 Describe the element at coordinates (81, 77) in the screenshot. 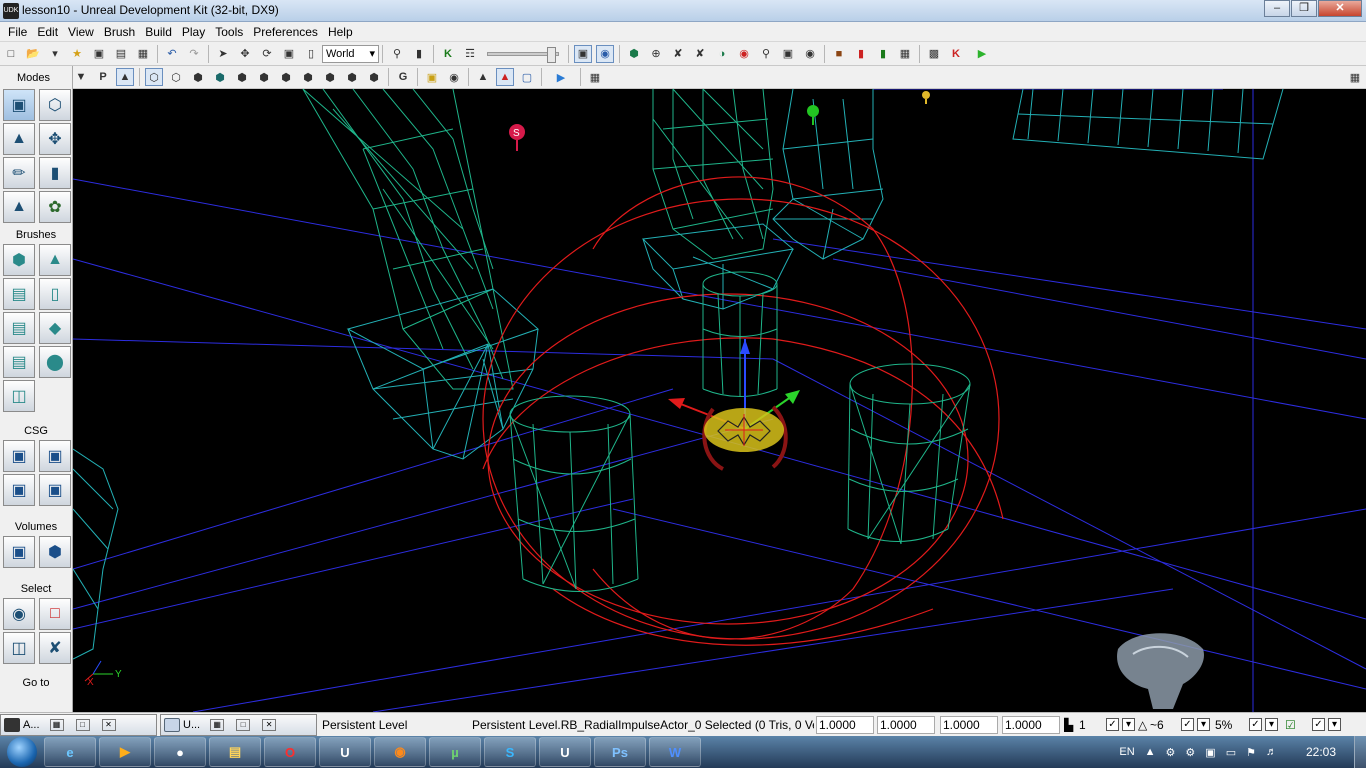

I see `chevron-down-icon: ▼` at that location.